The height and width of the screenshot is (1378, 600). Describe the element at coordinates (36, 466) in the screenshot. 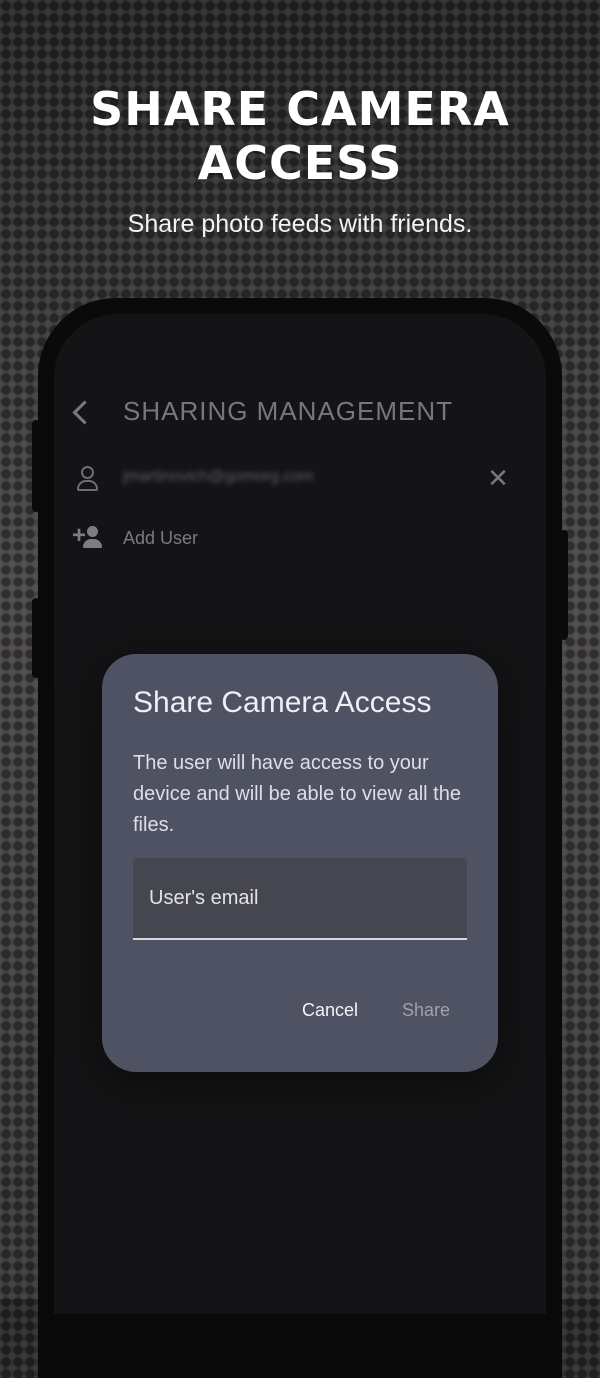

I see `phone-side-button-left` at that location.